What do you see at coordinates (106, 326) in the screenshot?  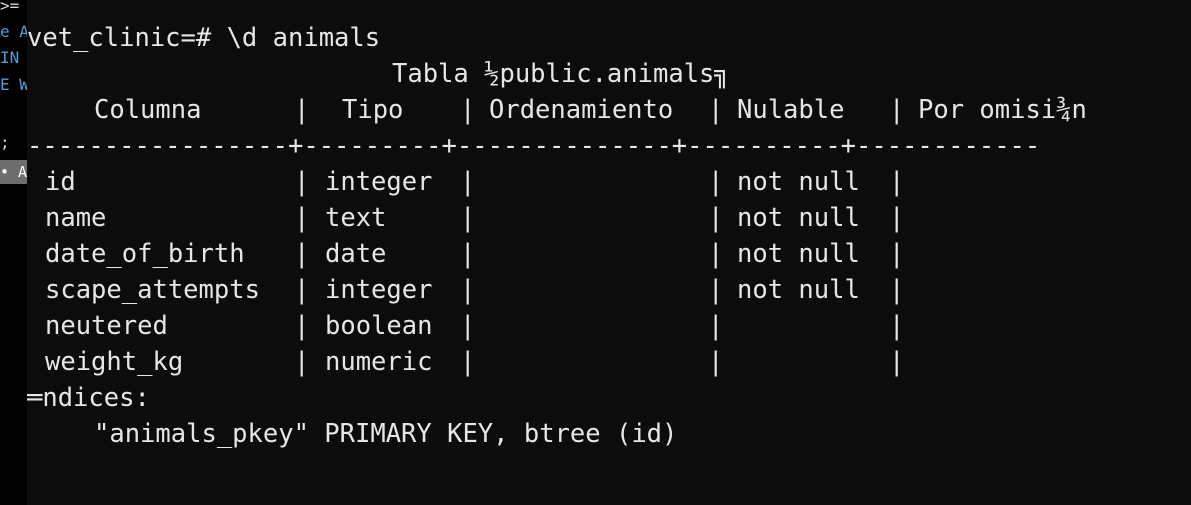 I see `cell-columna: neutered` at bounding box center [106, 326].